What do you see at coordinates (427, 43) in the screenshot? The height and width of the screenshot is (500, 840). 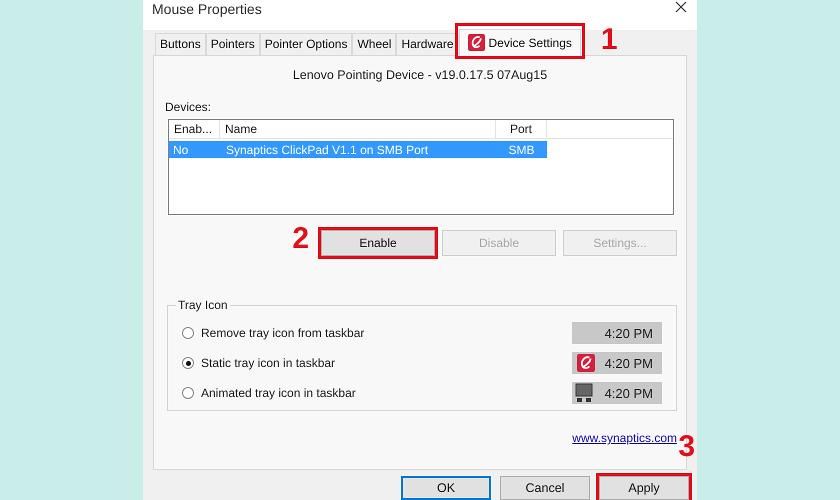 I see `tab: Hardware` at bounding box center [427, 43].